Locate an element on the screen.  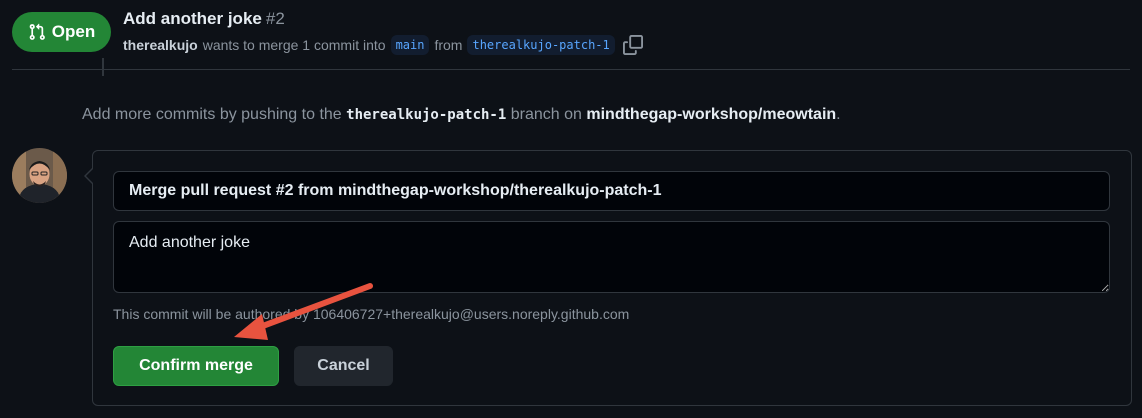
head-branch: therealkujo-patch-1 is located at coordinates (541, 45).